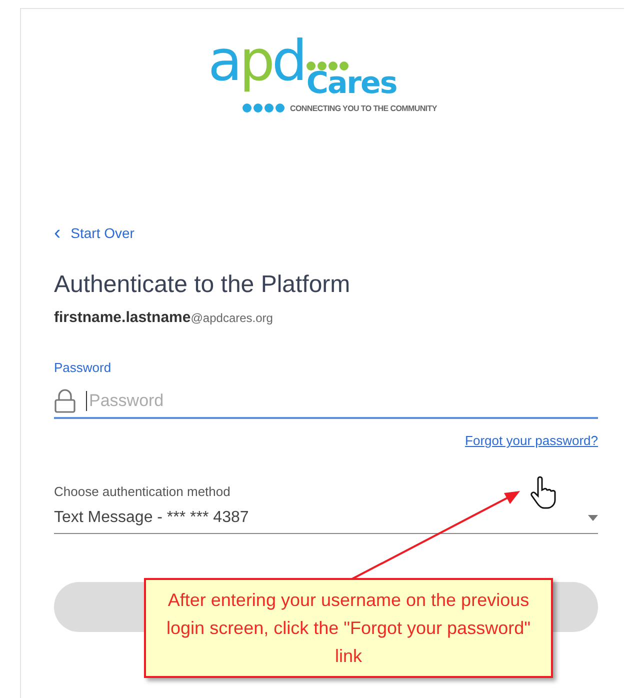 The image size is (626, 698). Describe the element at coordinates (531, 440) in the screenshot. I see `forgot-password-link: Forgot your password?` at that location.